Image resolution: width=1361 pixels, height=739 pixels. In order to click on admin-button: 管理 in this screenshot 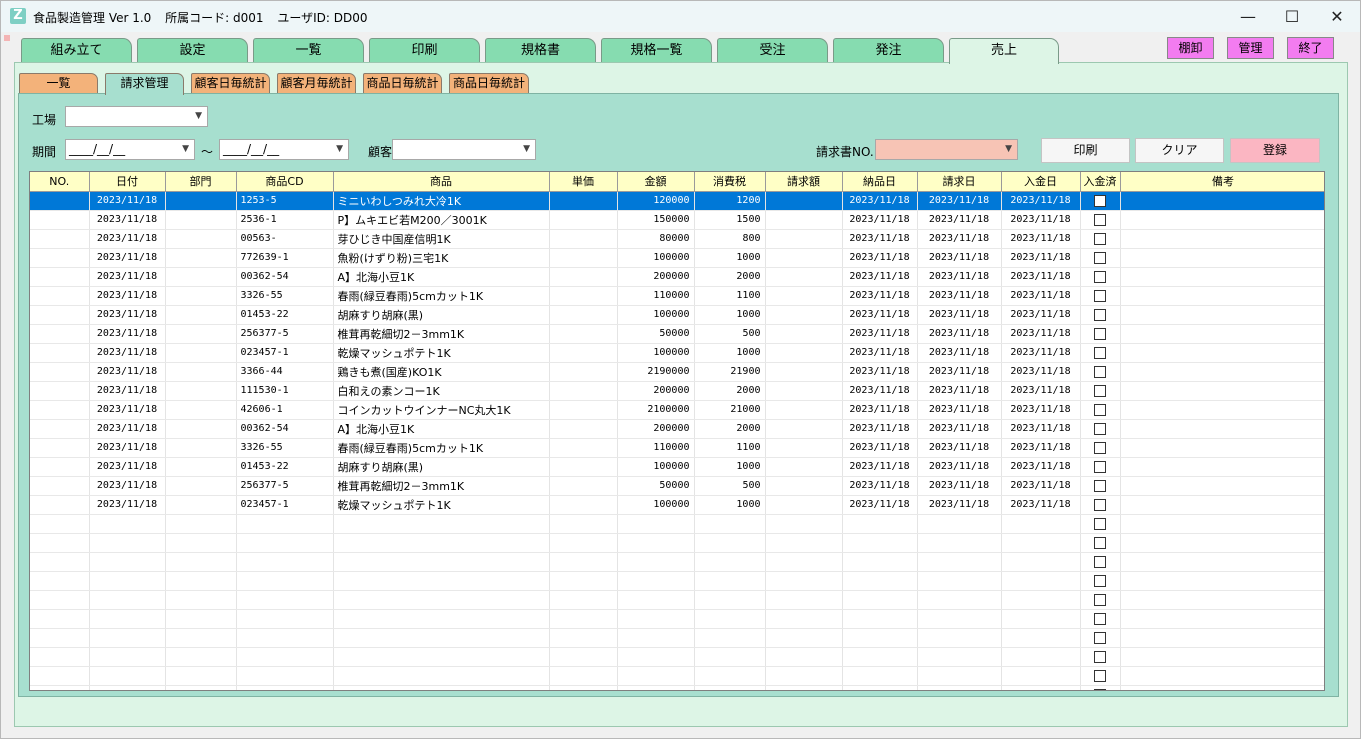, I will do `click(1250, 48)`.